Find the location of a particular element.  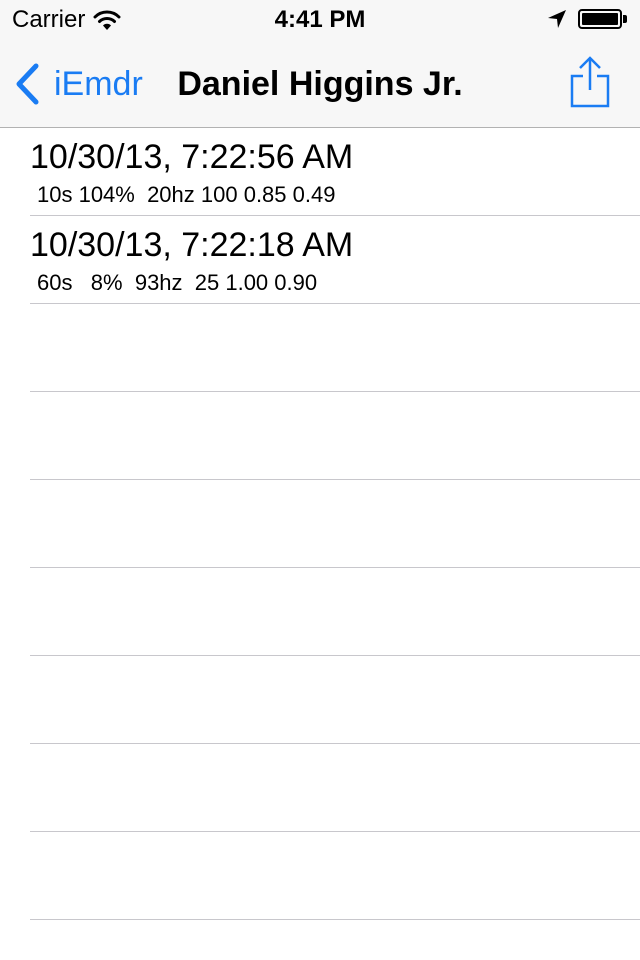

status-time: 4:41 PM is located at coordinates (320, 19).